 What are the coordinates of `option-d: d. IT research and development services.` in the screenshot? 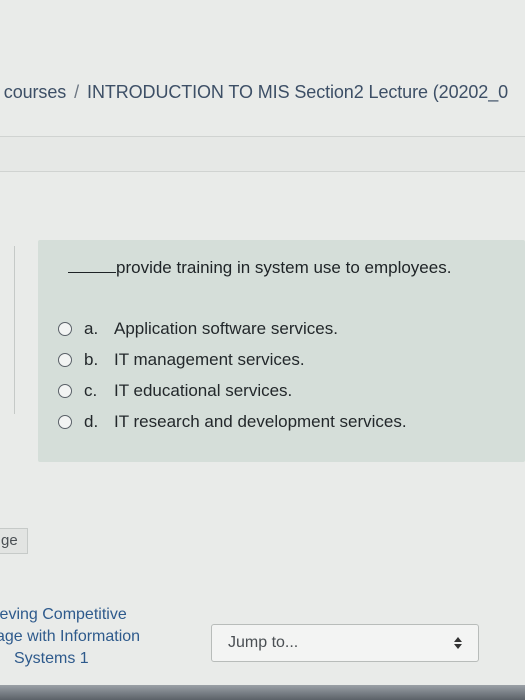 It's located at (232, 421).